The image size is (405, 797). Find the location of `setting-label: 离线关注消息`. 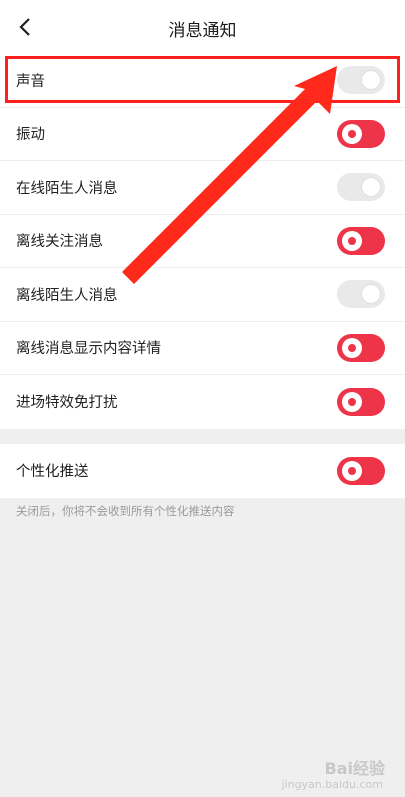

setting-label: 离线关注消息 is located at coordinates (59, 242).